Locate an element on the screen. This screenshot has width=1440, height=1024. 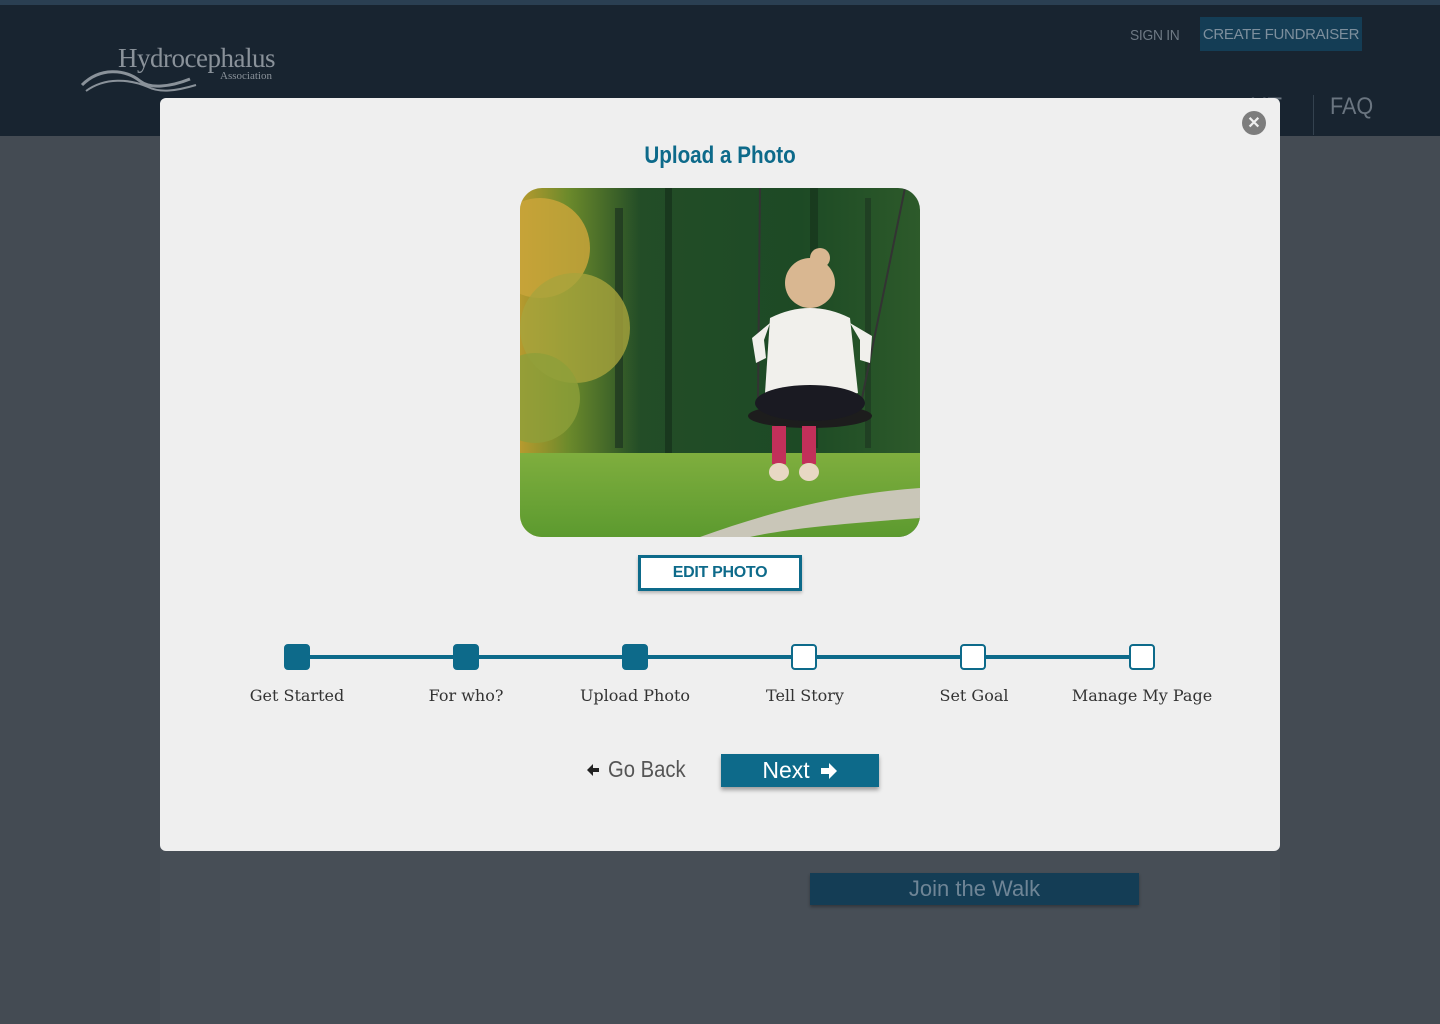
nav-item-faq: FAQ is located at coordinates (1351, 107).